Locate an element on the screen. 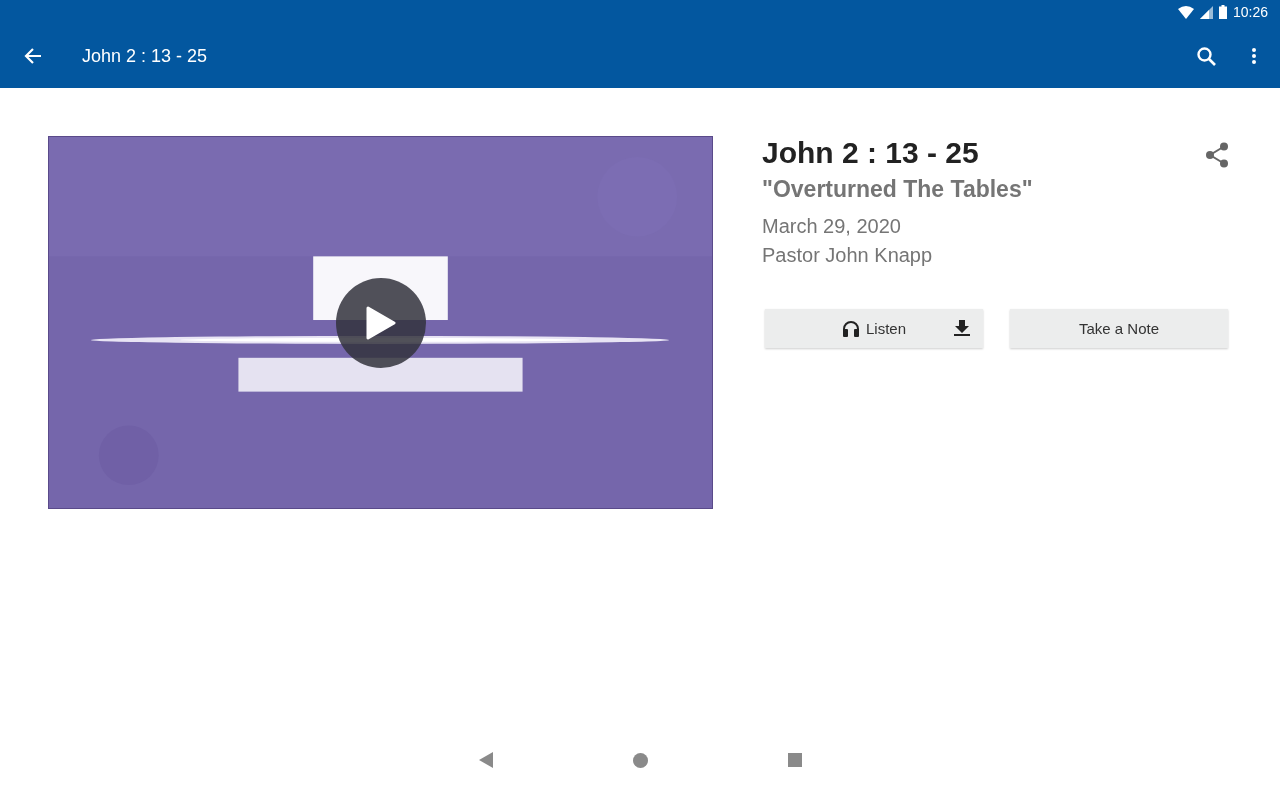 This screenshot has width=1280, height=800. share-button is located at coordinates (1217, 155).